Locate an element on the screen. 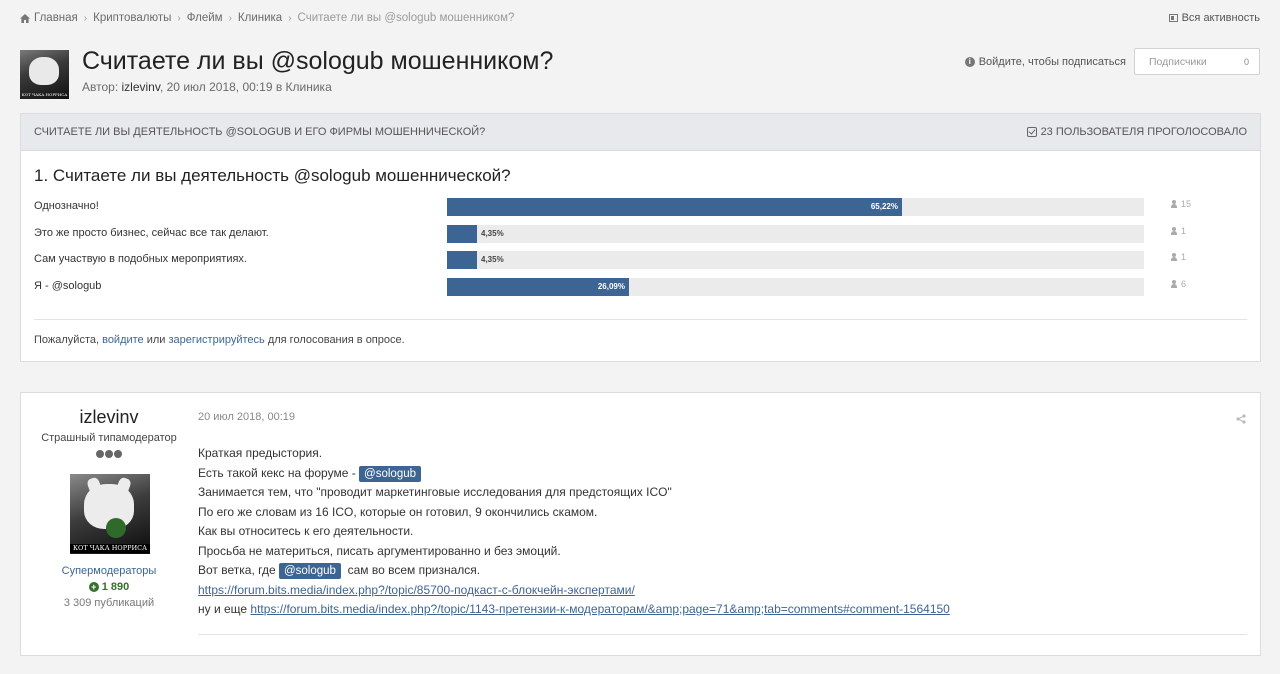  post-count: 3 309 публикаций is located at coordinates (109, 603).